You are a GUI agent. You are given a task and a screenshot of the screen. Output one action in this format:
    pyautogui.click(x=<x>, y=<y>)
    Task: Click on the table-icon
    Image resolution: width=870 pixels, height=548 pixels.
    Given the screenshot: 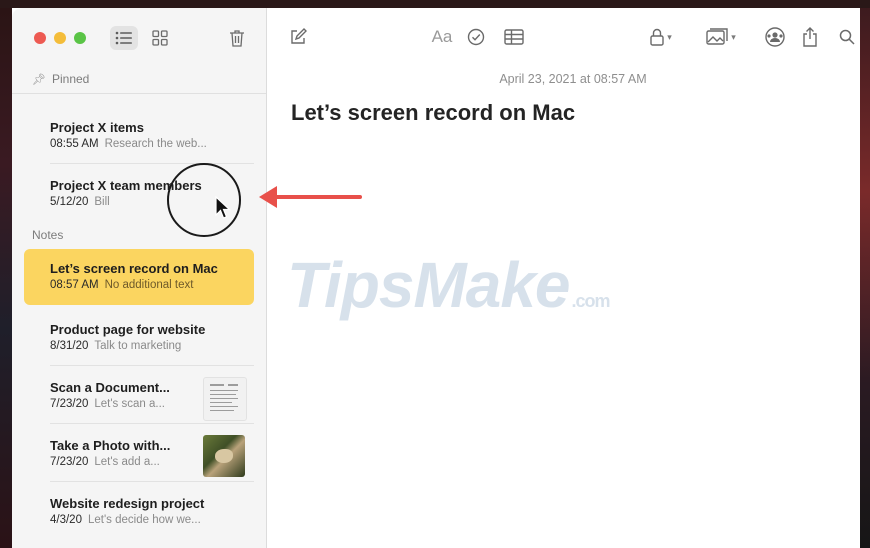 What is the action you would take?
    pyautogui.click(x=514, y=37)
    